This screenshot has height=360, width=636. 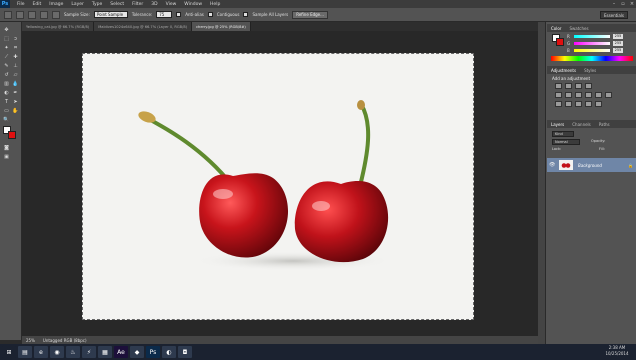 What do you see at coordinates (592, 58) in the screenshot?
I see `color-ramp` at bounding box center [592, 58].